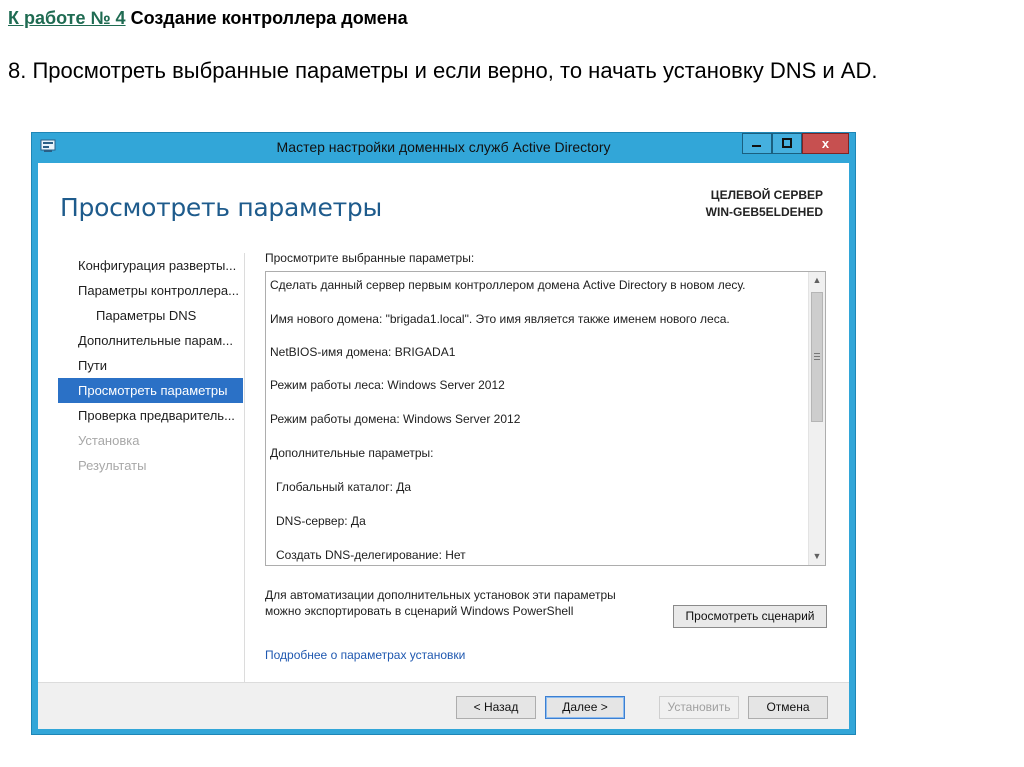 The height and width of the screenshot is (767, 1024). Describe the element at coordinates (112, 465) in the screenshot. I see `nav-item-results: Результаты` at that location.